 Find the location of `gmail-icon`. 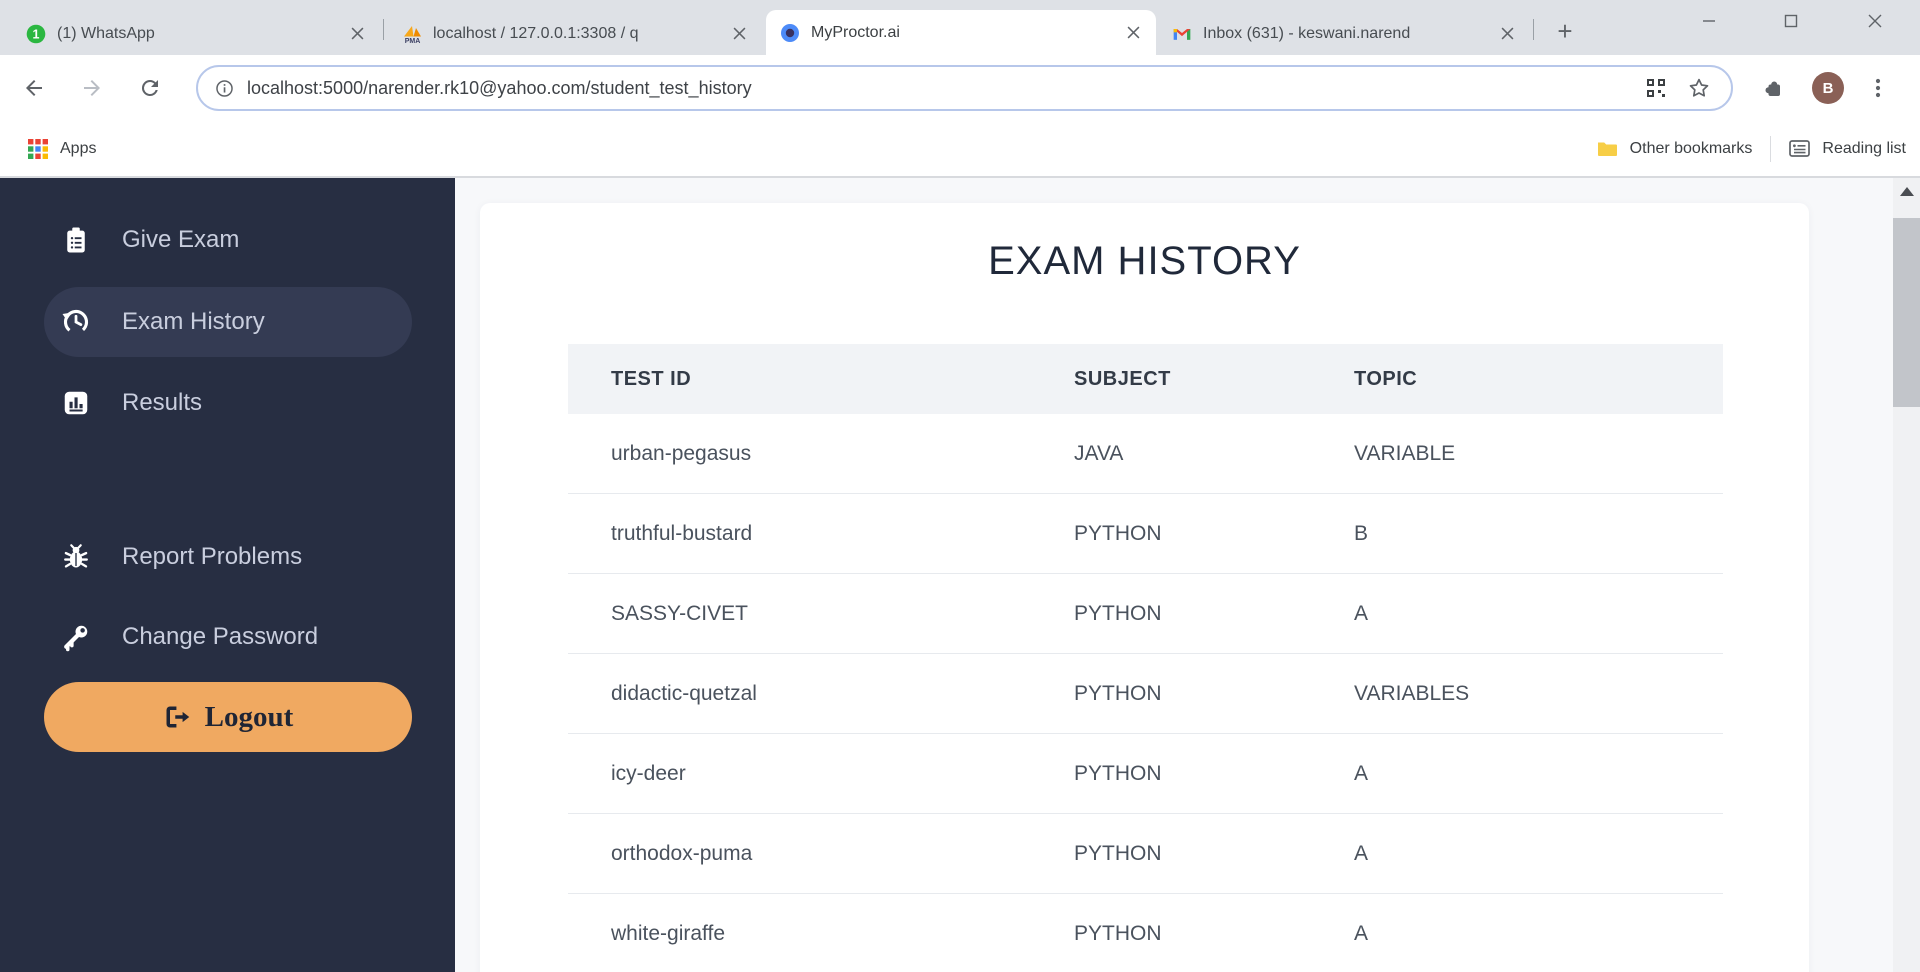

gmail-icon is located at coordinates (1182, 34).